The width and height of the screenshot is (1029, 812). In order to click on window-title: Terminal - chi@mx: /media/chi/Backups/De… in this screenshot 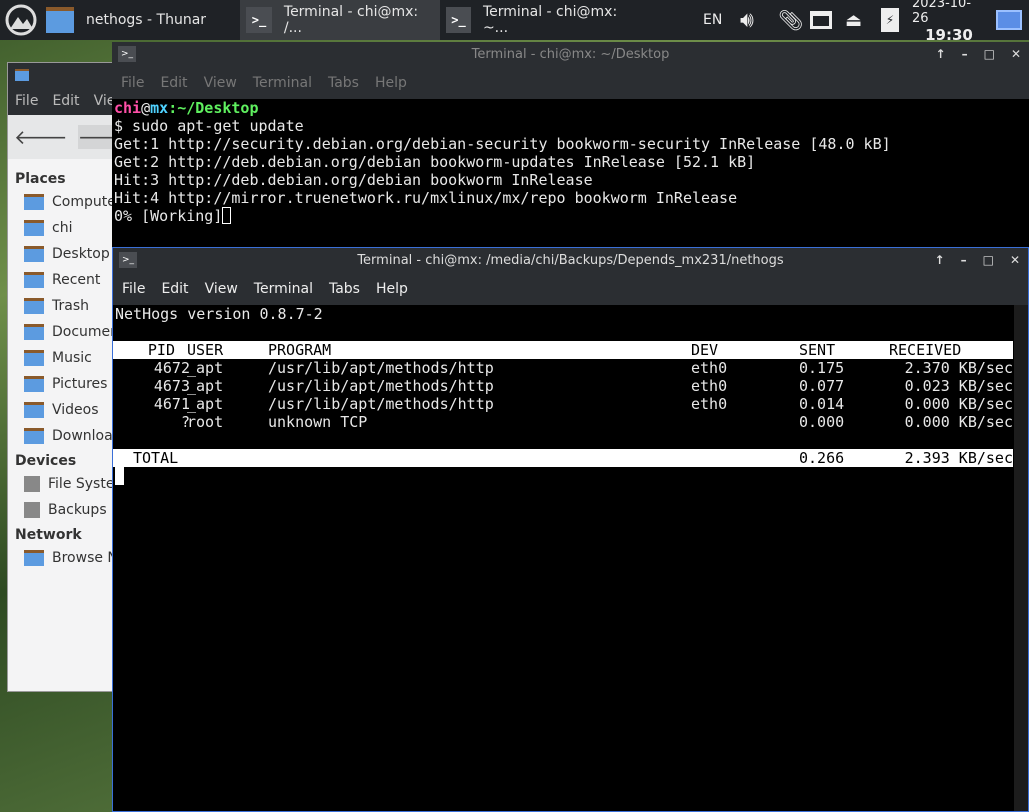, I will do `click(570, 260)`.